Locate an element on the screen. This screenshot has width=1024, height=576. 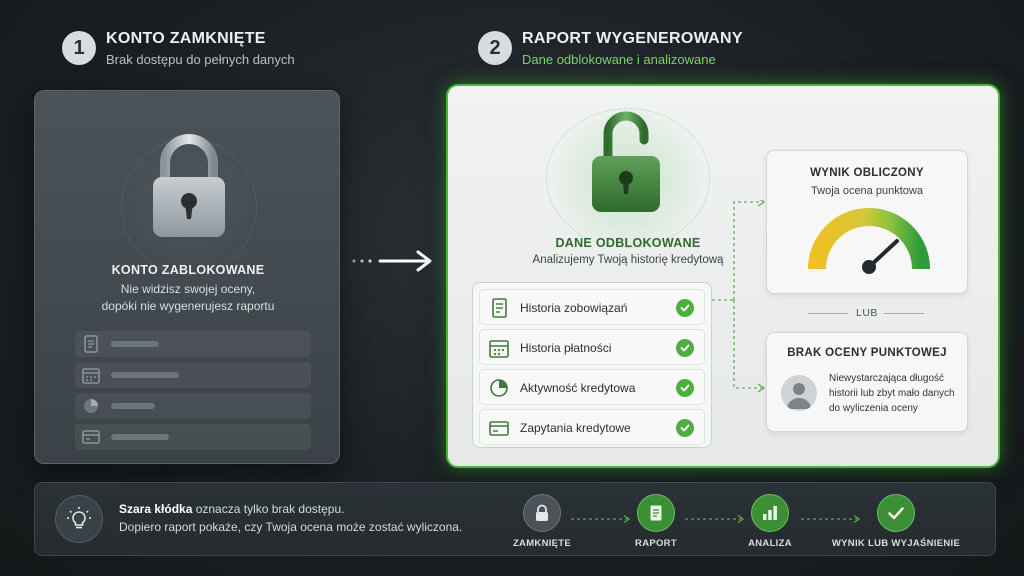
arrow-right-icon is located at coordinates (392, 261).